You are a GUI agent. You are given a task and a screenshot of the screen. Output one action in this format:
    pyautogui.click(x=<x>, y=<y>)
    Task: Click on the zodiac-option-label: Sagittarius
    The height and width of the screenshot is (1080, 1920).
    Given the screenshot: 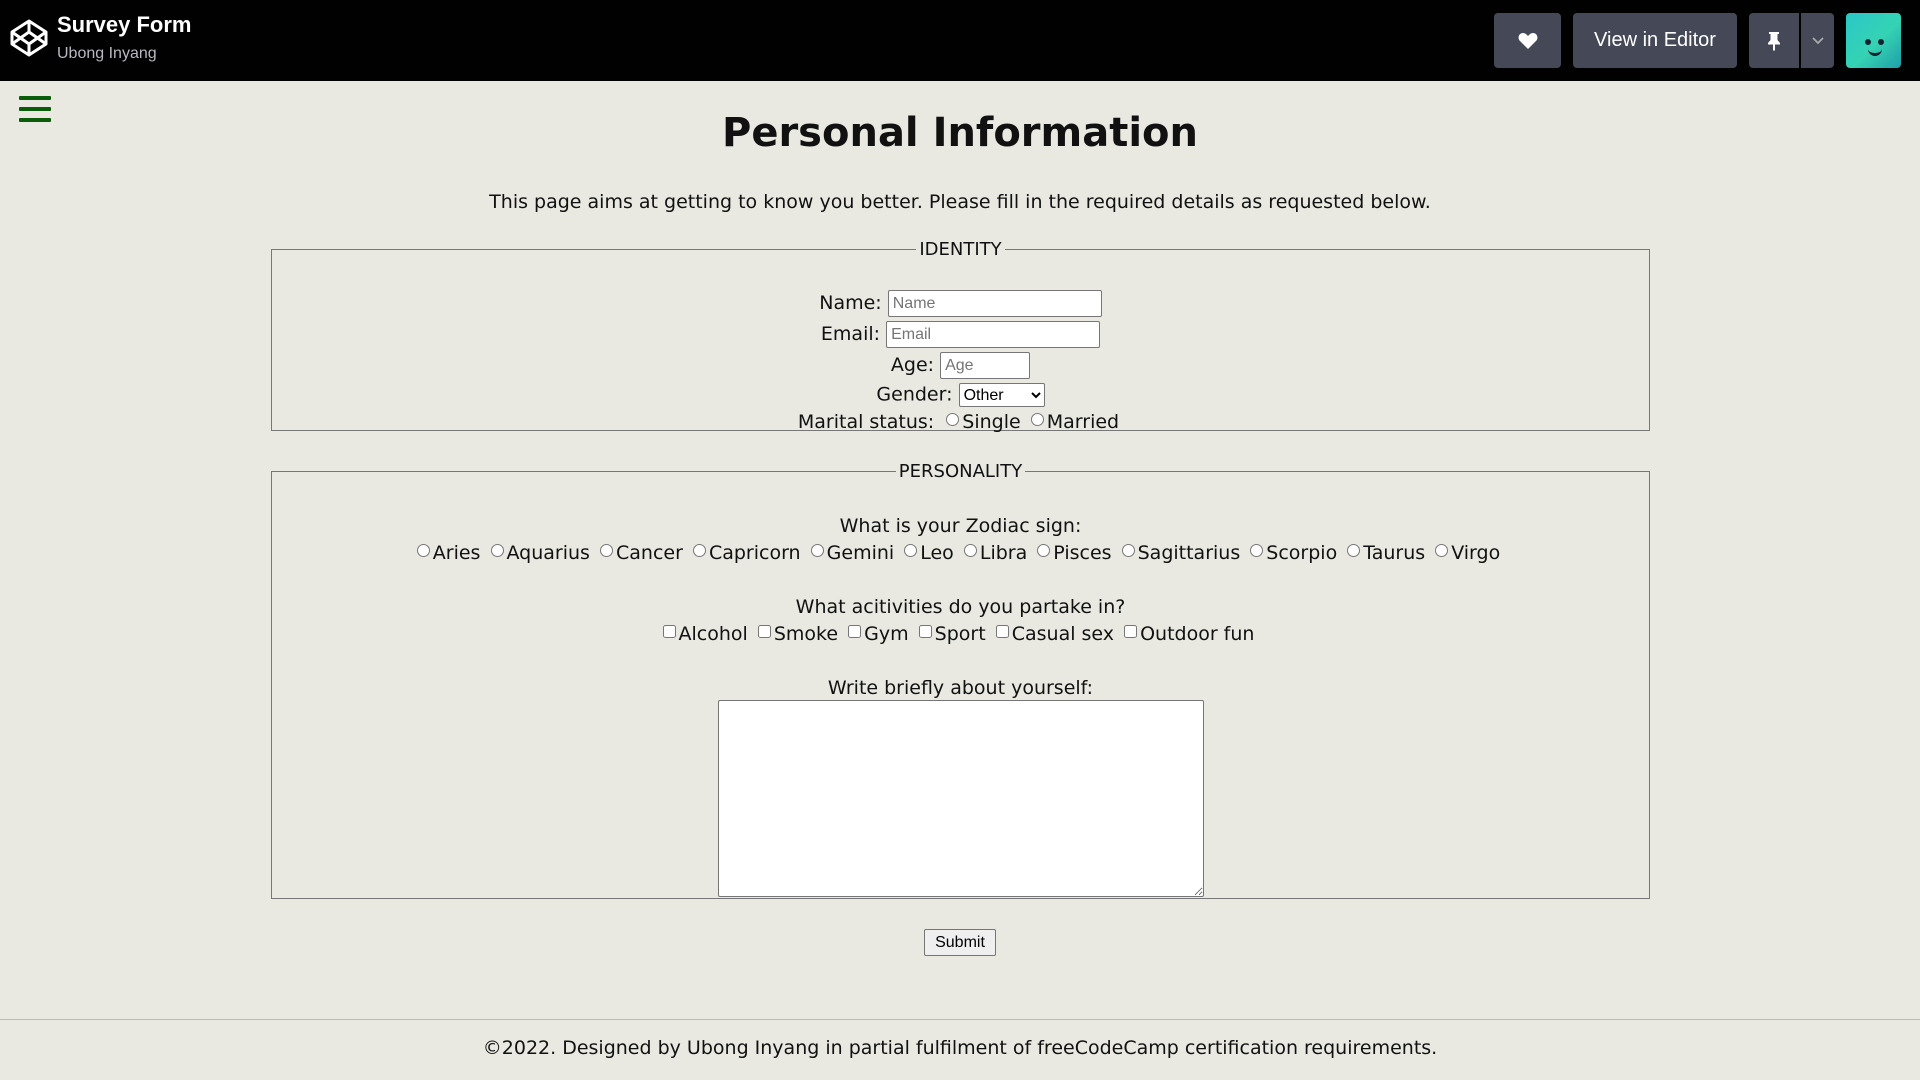 What is the action you would take?
    pyautogui.click(x=1189, y=553)
    